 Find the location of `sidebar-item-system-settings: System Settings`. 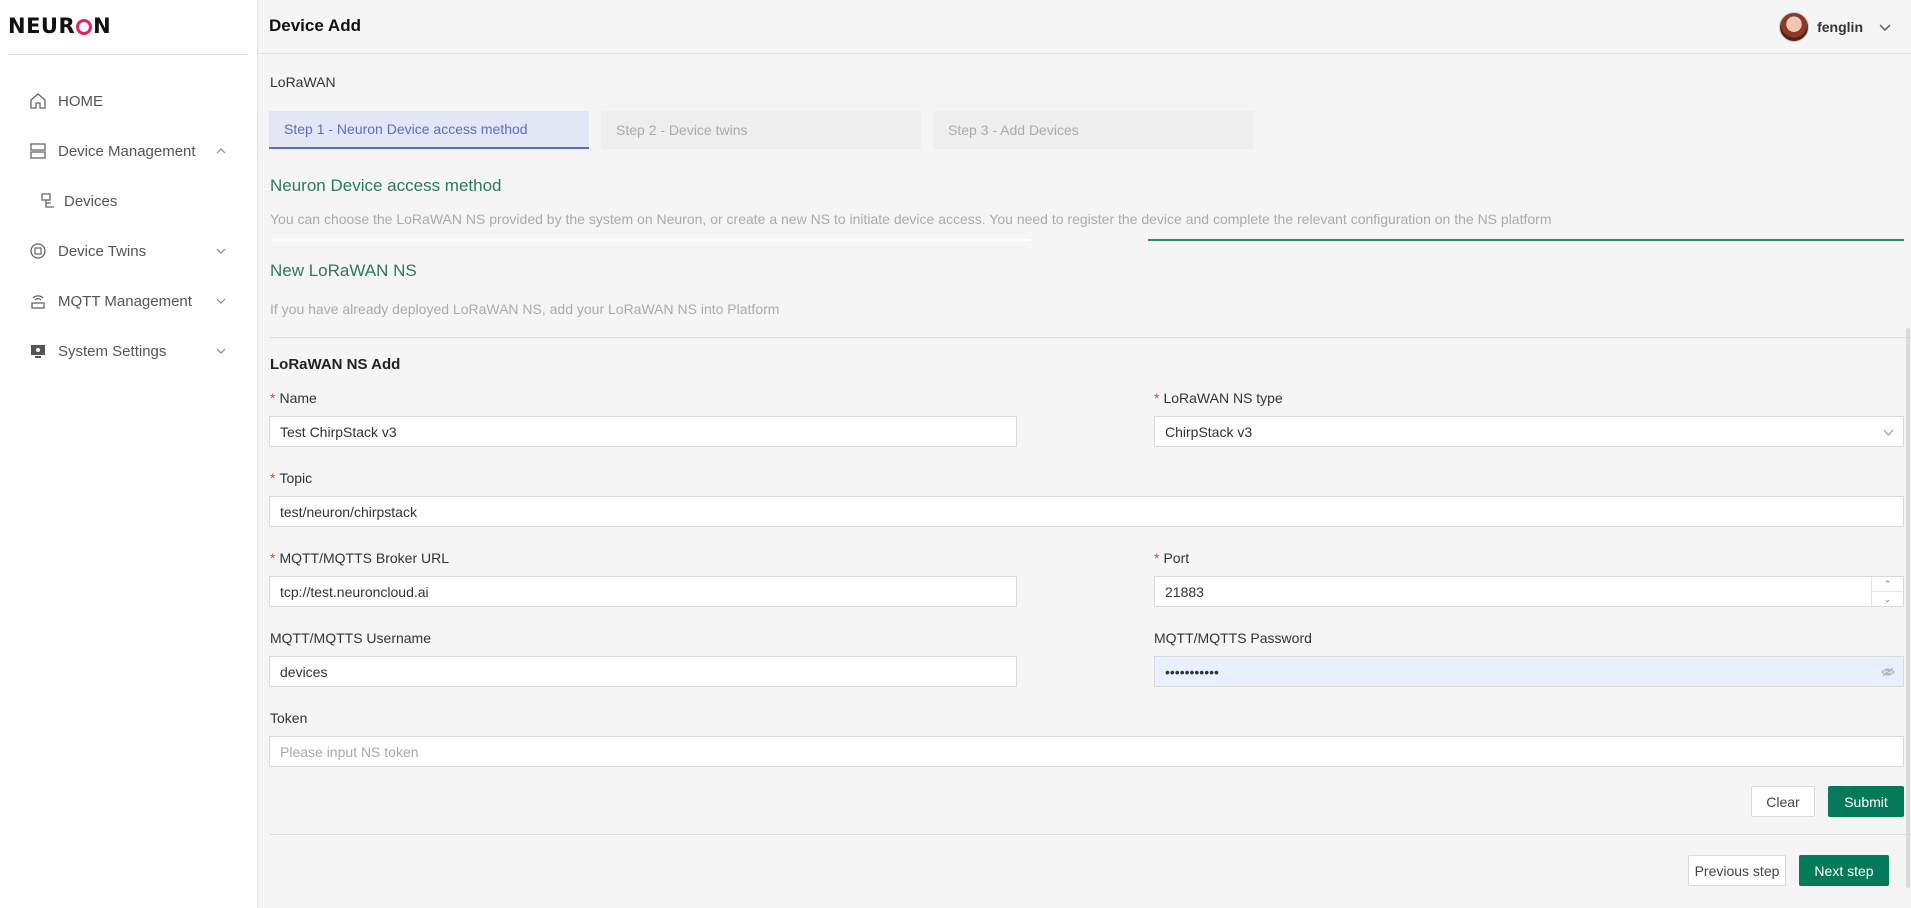

sidebar-item-system-settings: System Settings is located at coordinates (129, 351).